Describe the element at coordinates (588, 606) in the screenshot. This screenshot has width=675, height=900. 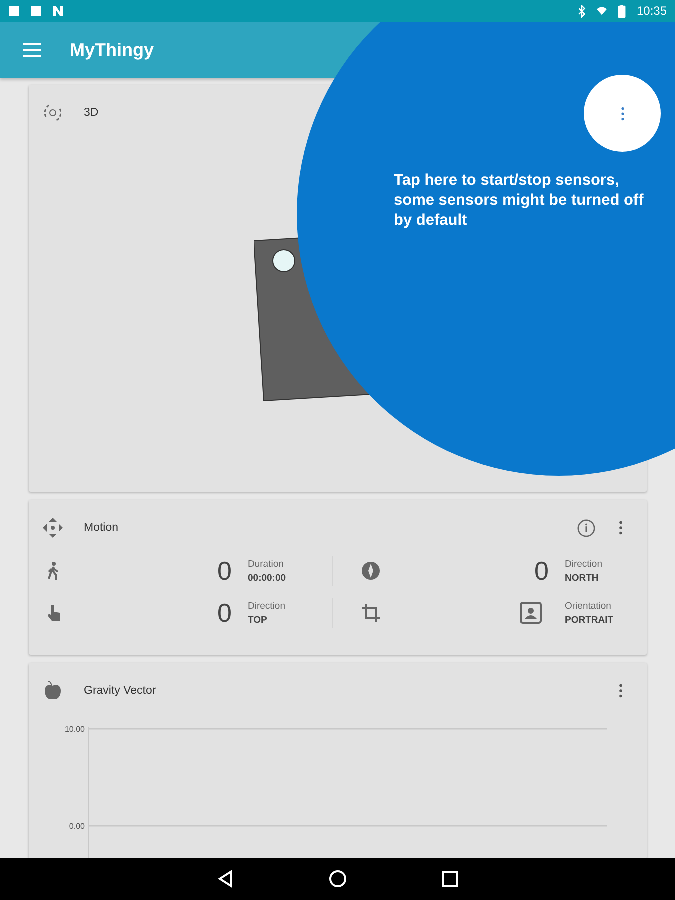
I see `sensor-label: Orientation` at that location.